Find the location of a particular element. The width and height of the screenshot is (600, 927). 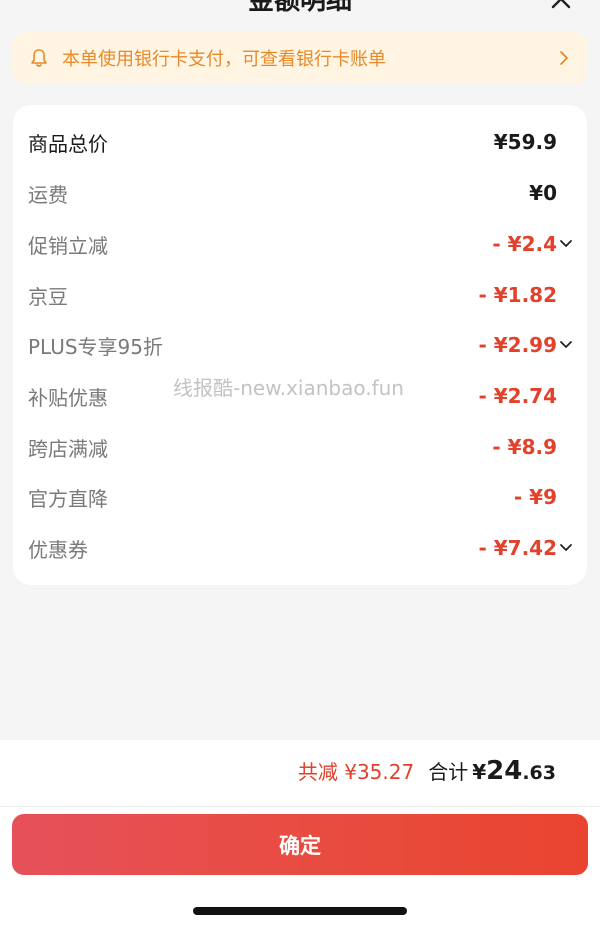

row-label: 运费 is located at coordinates (48, 194).